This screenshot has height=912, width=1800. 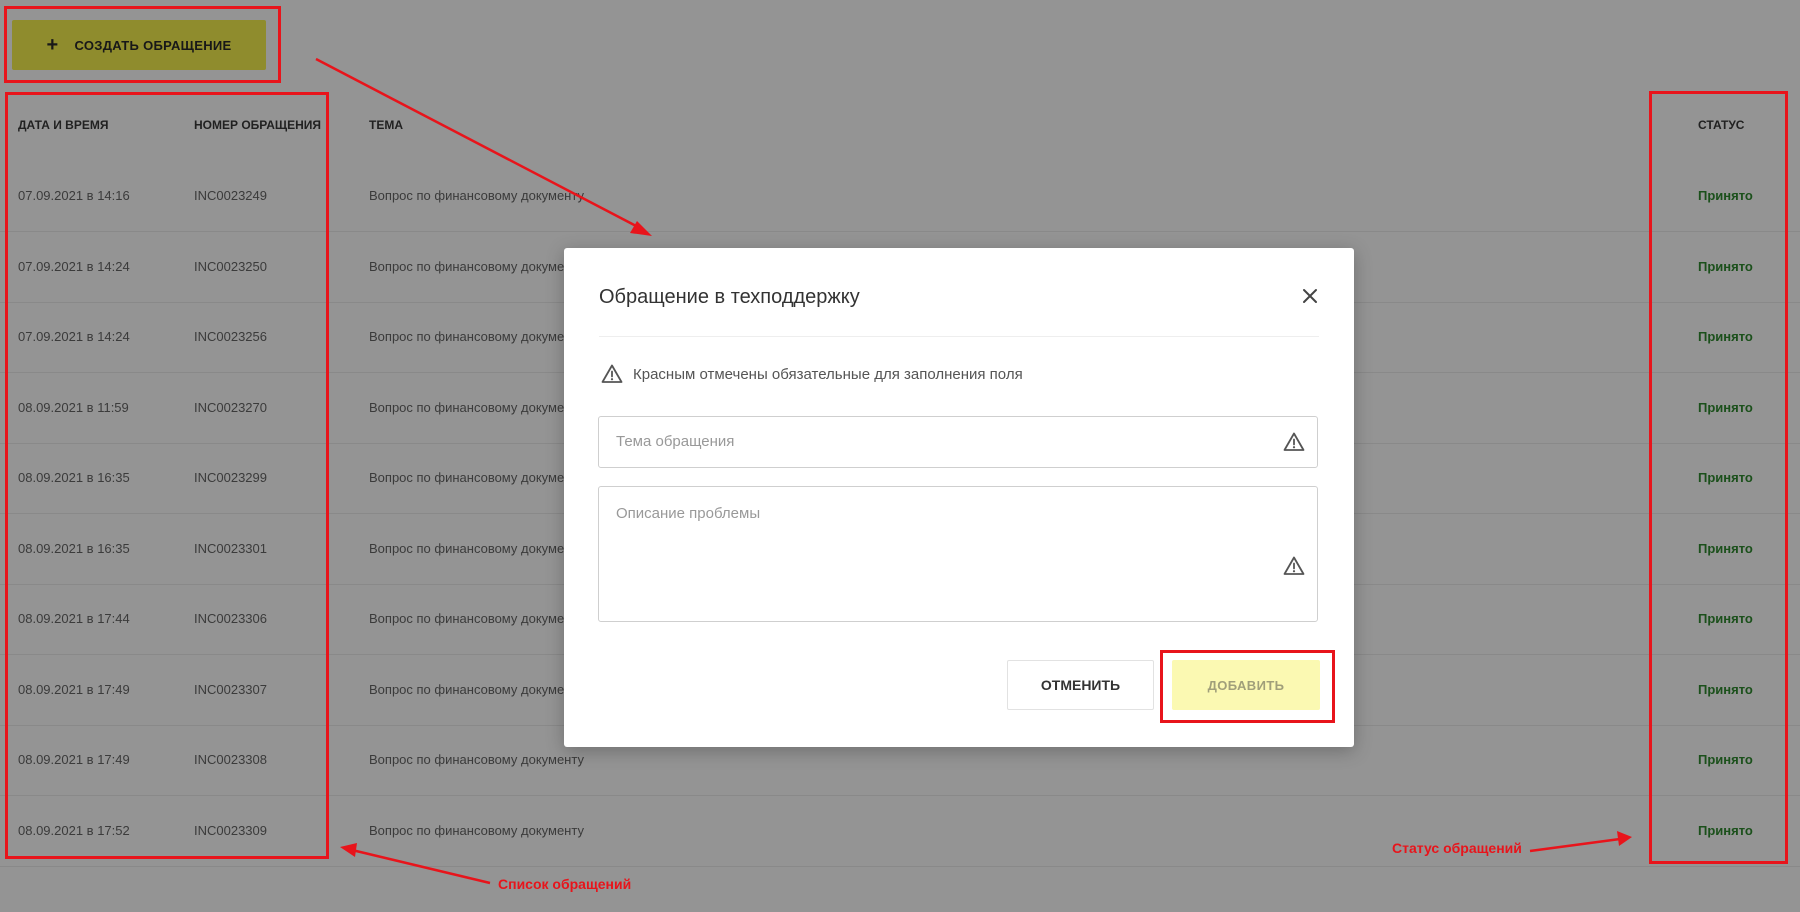 I want to click on annotation-label-status: Статус обращений, so click(x=1457, y=848).